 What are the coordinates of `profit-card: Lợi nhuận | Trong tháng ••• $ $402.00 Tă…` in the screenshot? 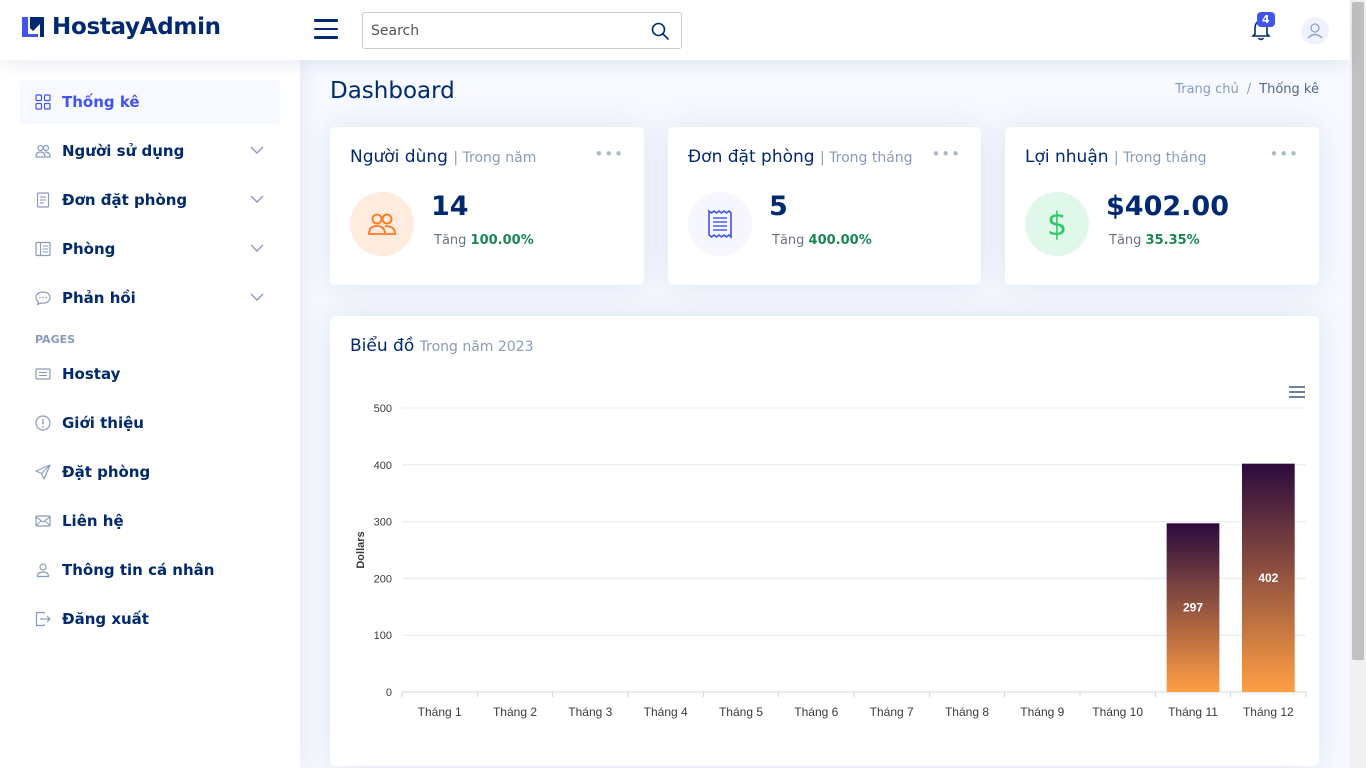 It's located at (1162, 206).